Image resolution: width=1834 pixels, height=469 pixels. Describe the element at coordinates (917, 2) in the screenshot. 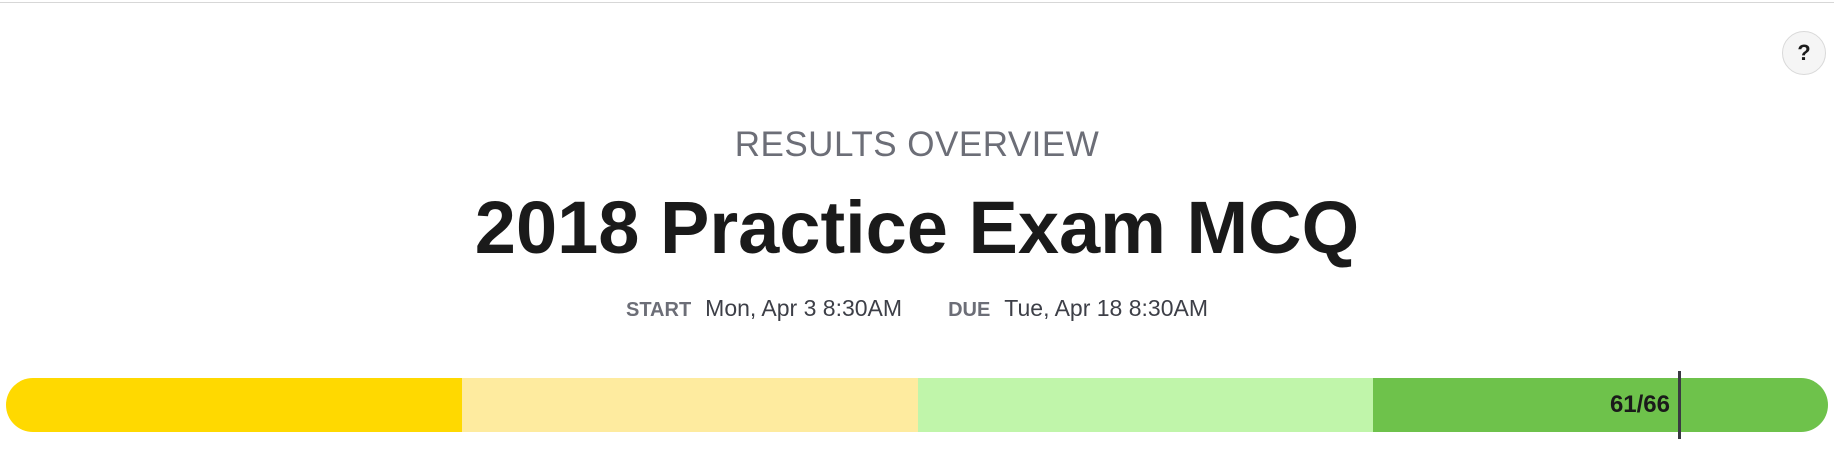

I see `top-divider` at that location.